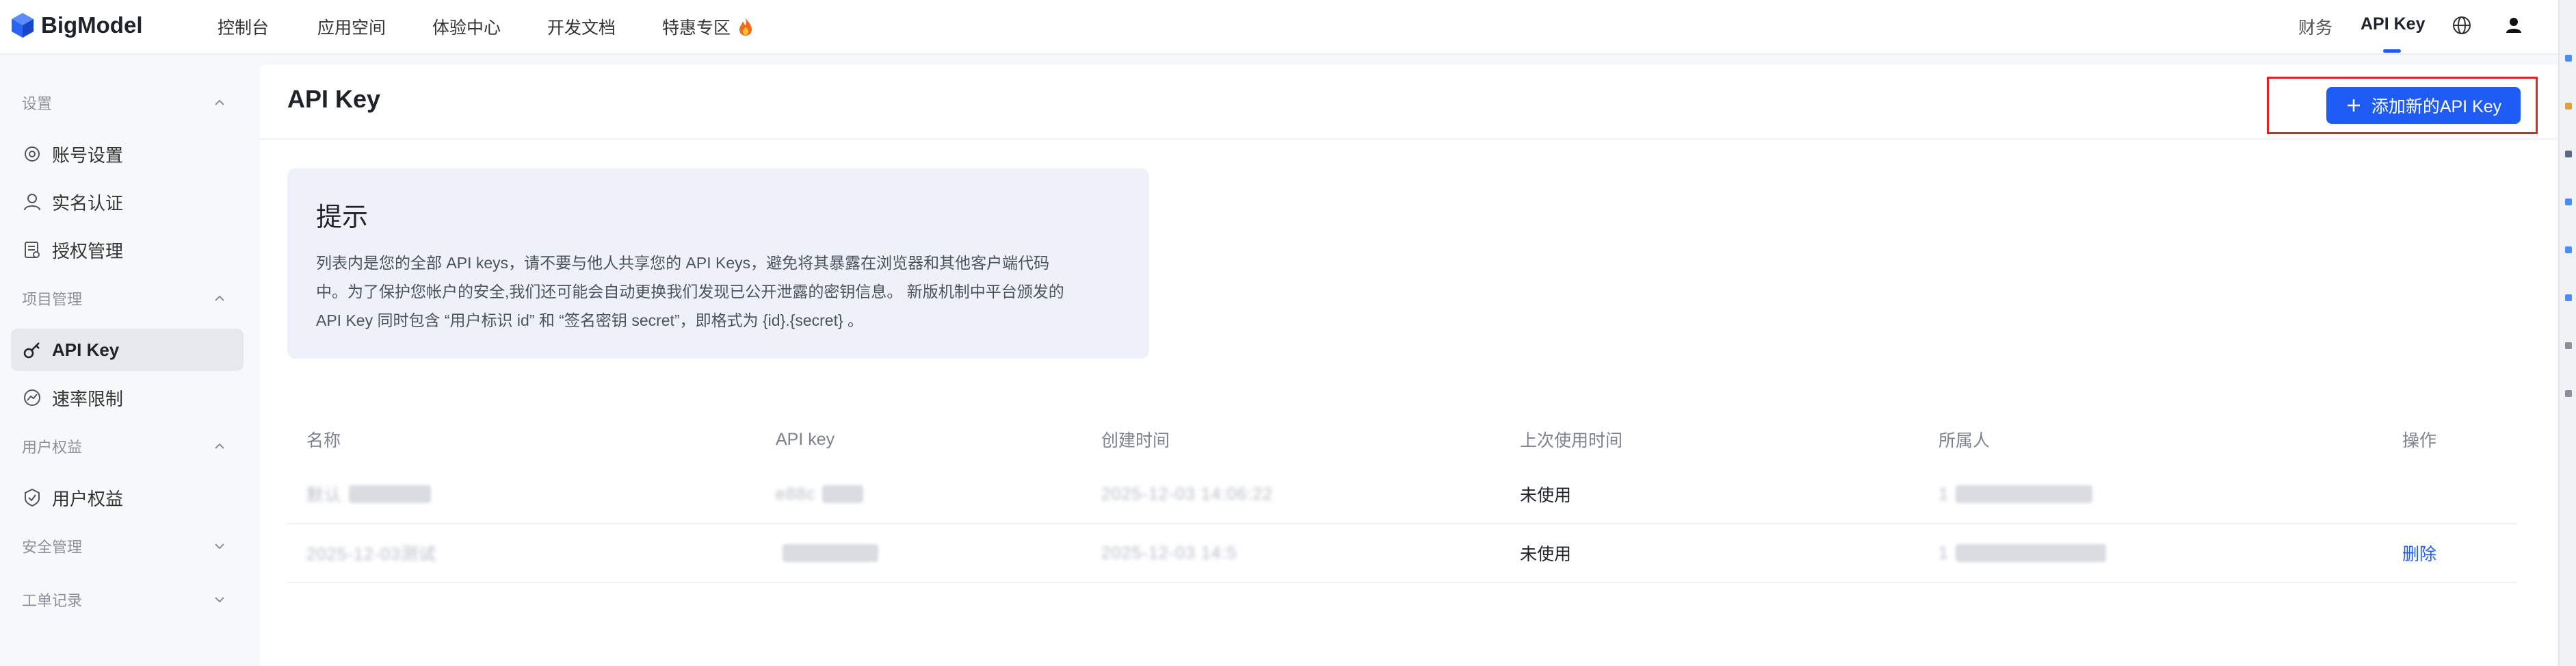  What do you see at coordinates (1571, 441) in the screenshot?
I see `column-header-last-used: 上次使用时间` at bounding box center [1571, 441].